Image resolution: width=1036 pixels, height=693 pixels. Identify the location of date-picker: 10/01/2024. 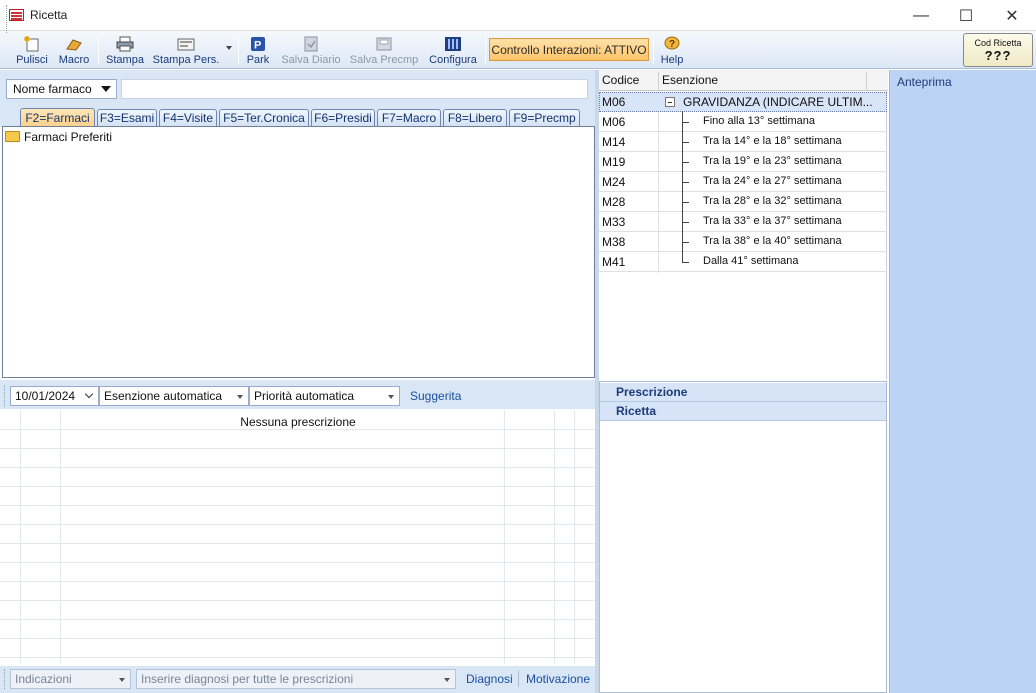
(54, 396).